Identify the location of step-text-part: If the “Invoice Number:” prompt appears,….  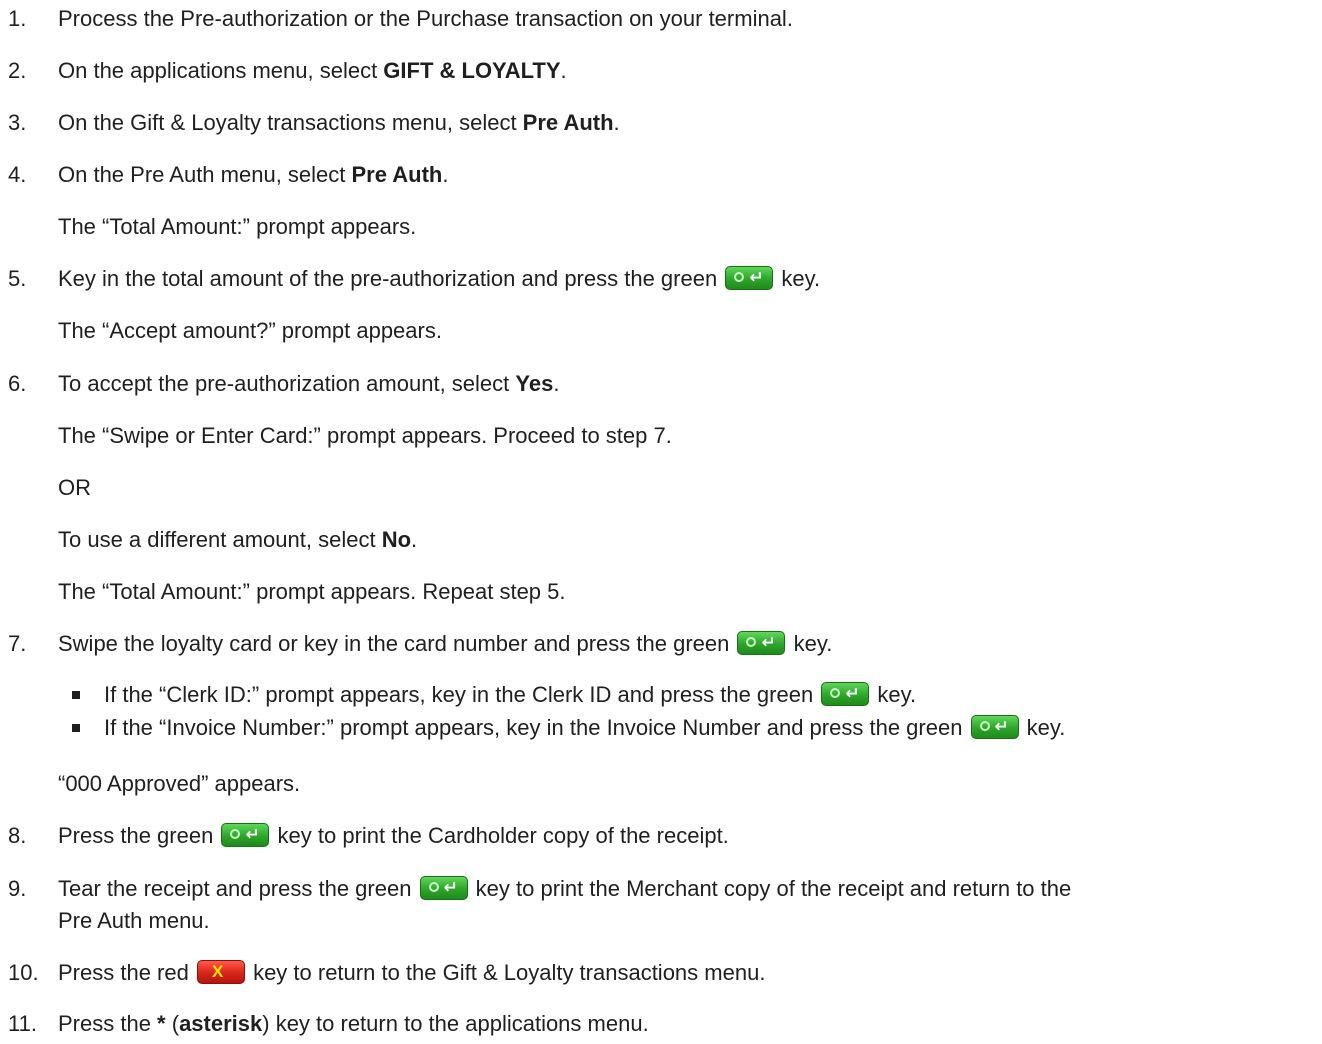
(536, 727).